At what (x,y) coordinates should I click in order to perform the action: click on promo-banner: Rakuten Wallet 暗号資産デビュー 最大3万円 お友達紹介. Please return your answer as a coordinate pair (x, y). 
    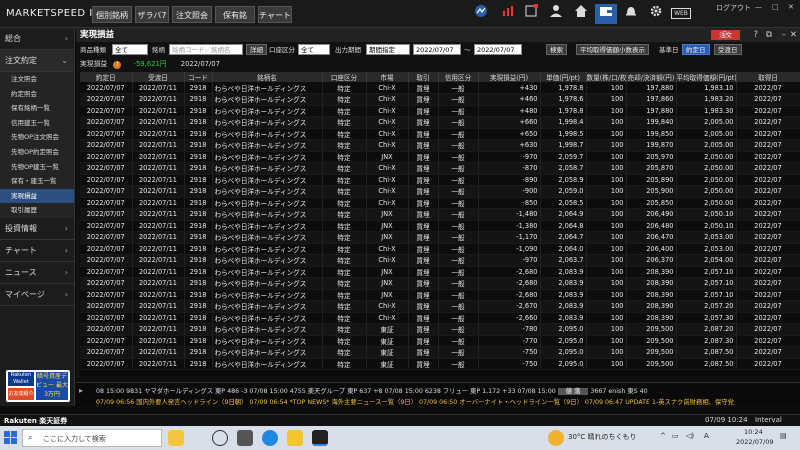
    Looking at the image, I should click on (38, 386).